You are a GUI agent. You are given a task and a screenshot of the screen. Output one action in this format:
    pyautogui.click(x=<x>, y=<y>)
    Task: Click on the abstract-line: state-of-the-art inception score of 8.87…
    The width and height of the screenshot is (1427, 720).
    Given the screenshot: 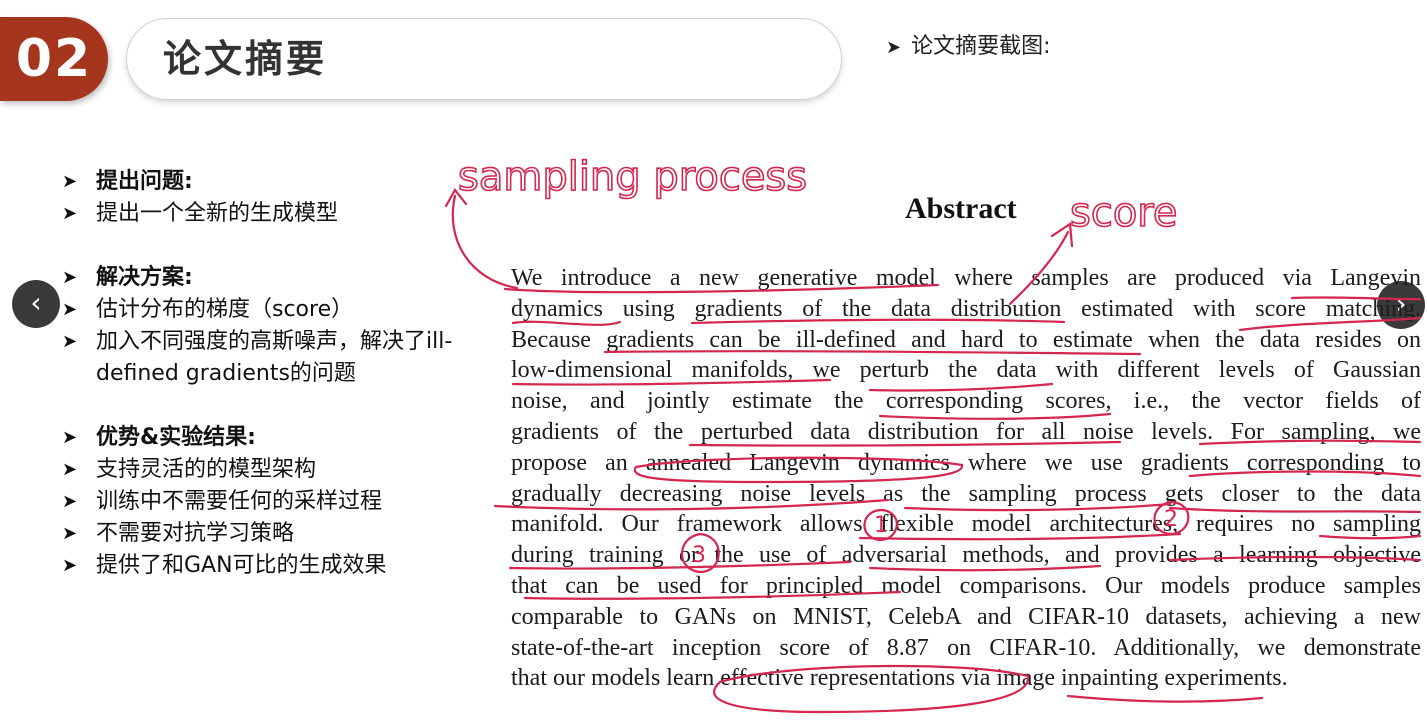 What is the action you would take?
    pyautogui.click(x=966, y=647)
    